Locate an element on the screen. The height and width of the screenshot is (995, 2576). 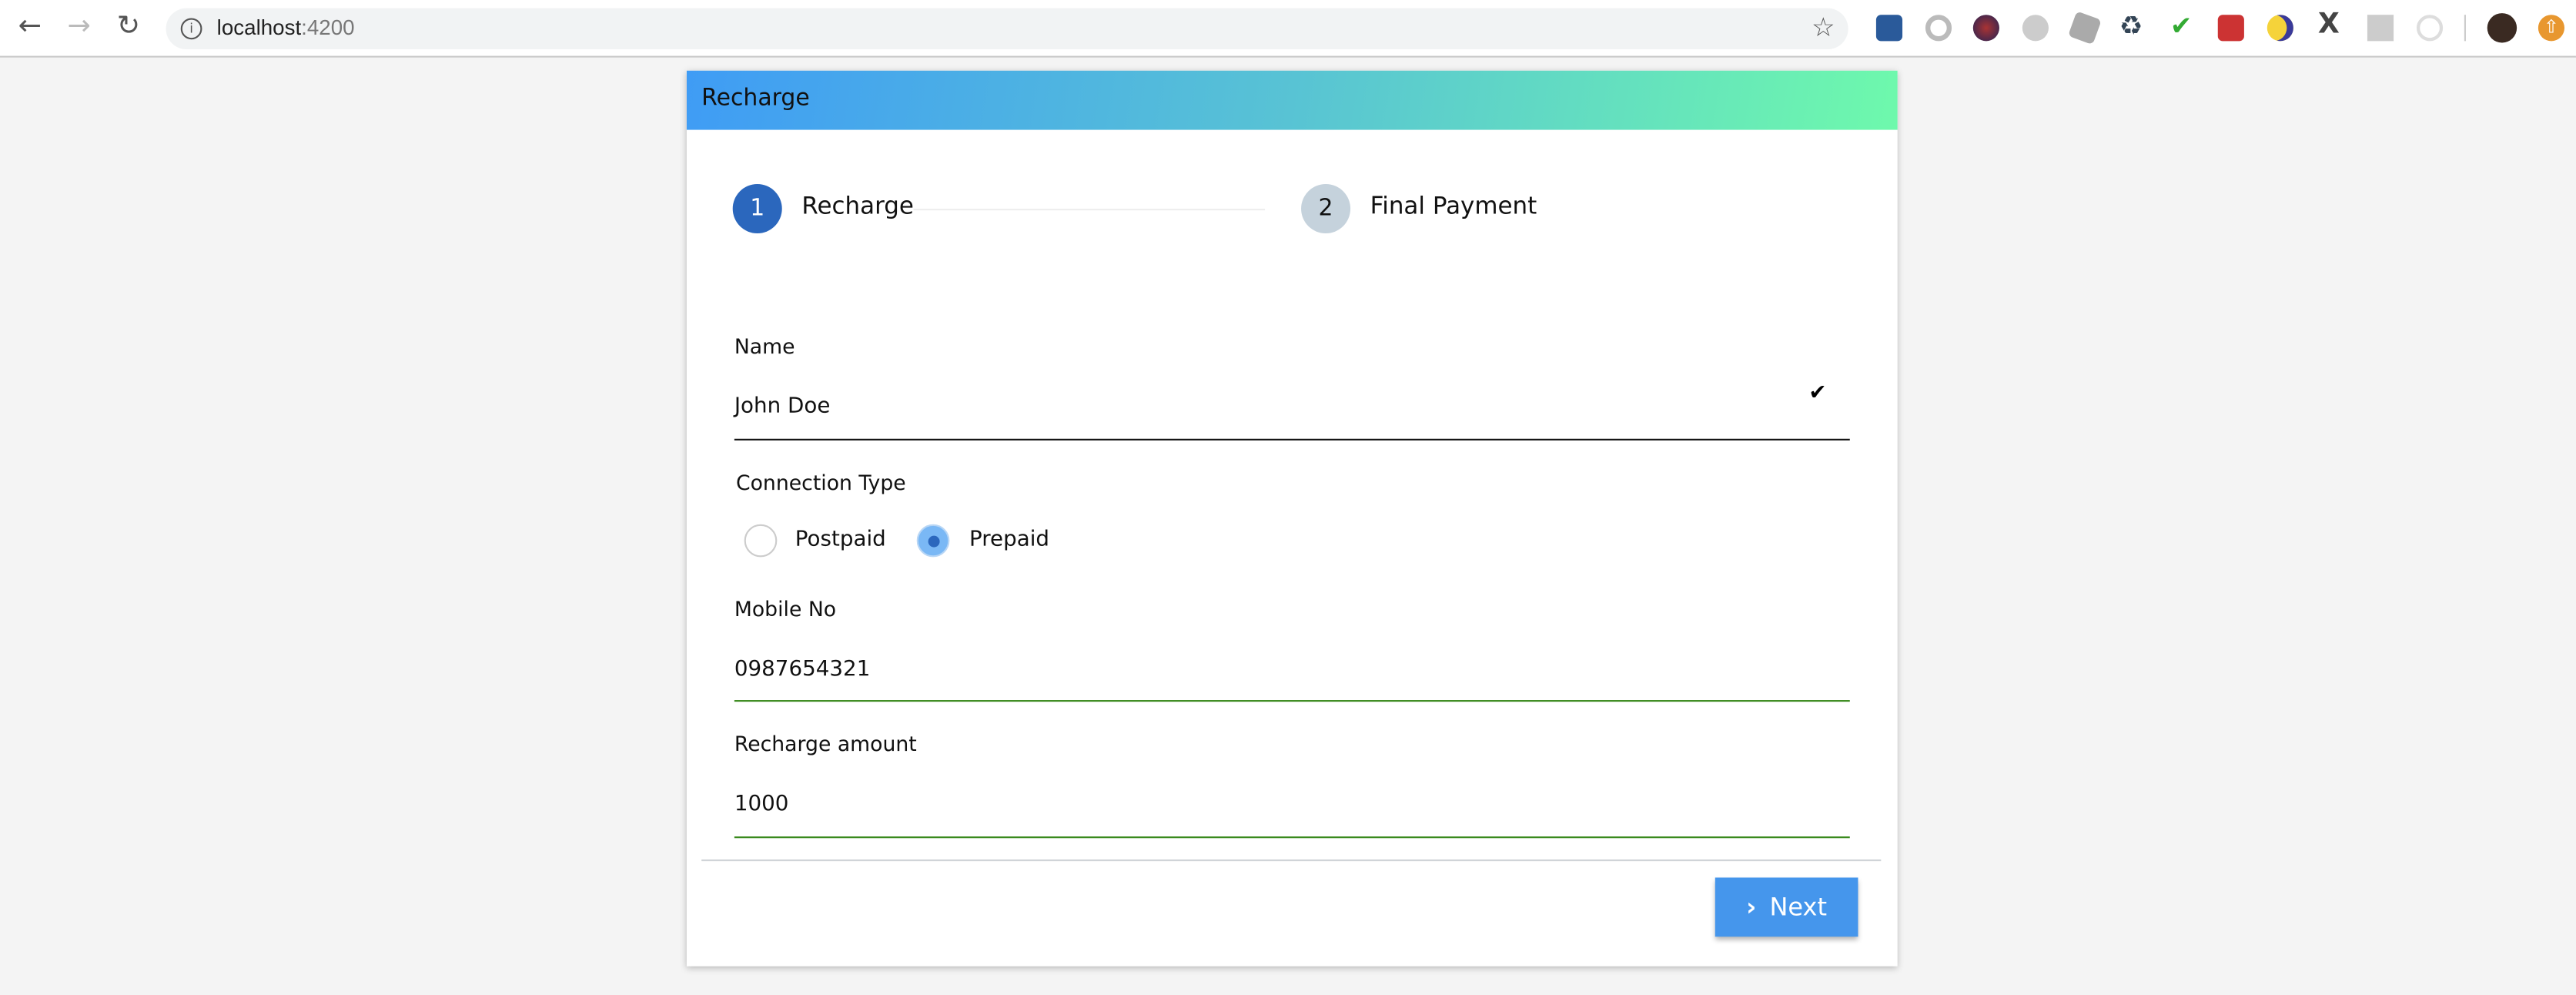
mobile-underline is located at coordinates (1292, 701).